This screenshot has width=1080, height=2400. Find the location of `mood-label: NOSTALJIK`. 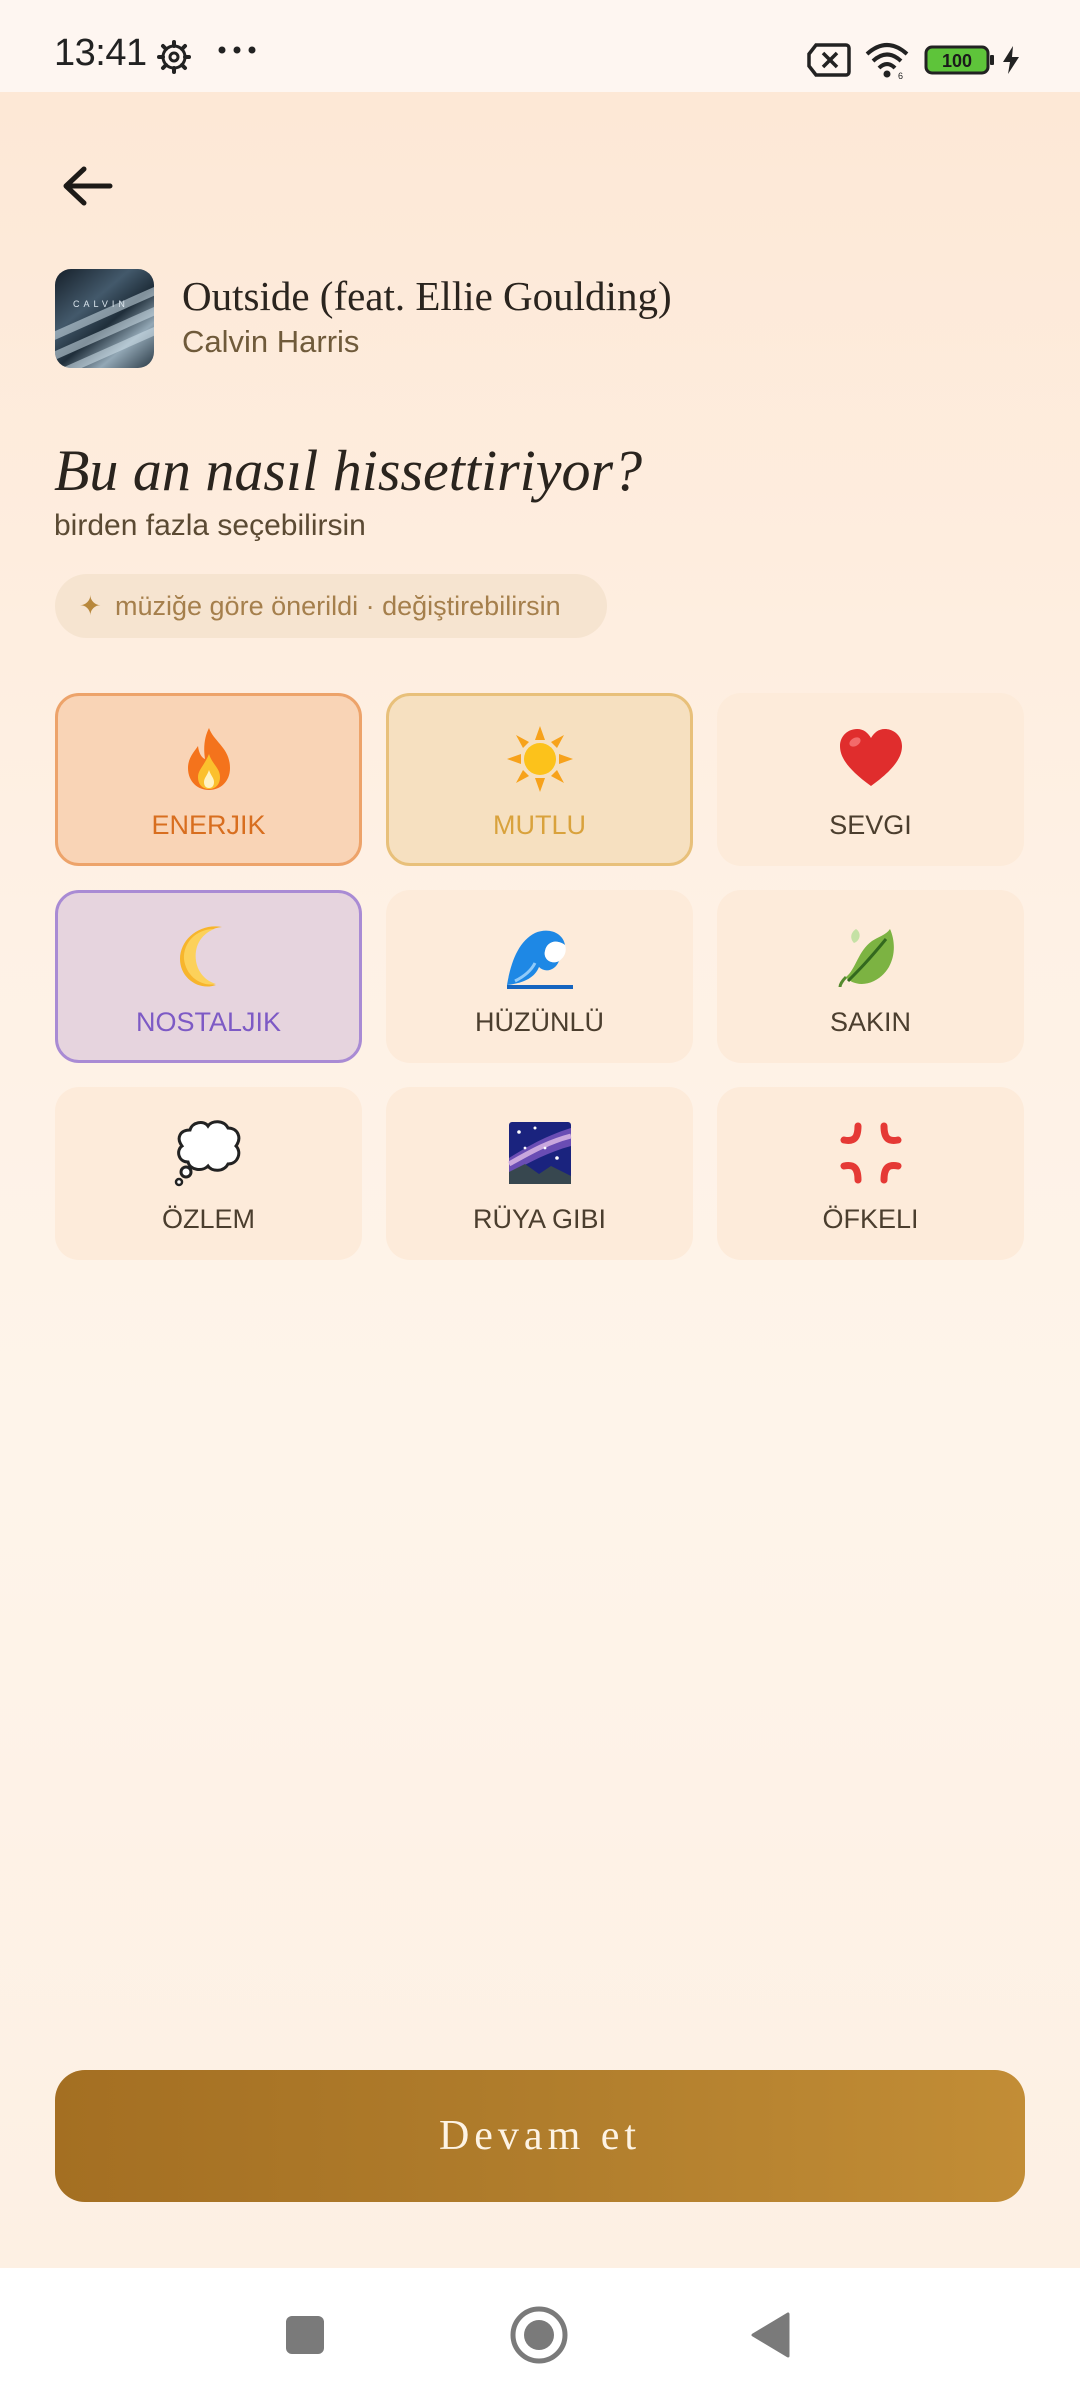

mood-label: NOSTALJIK is located at coordinates (208, 1022).